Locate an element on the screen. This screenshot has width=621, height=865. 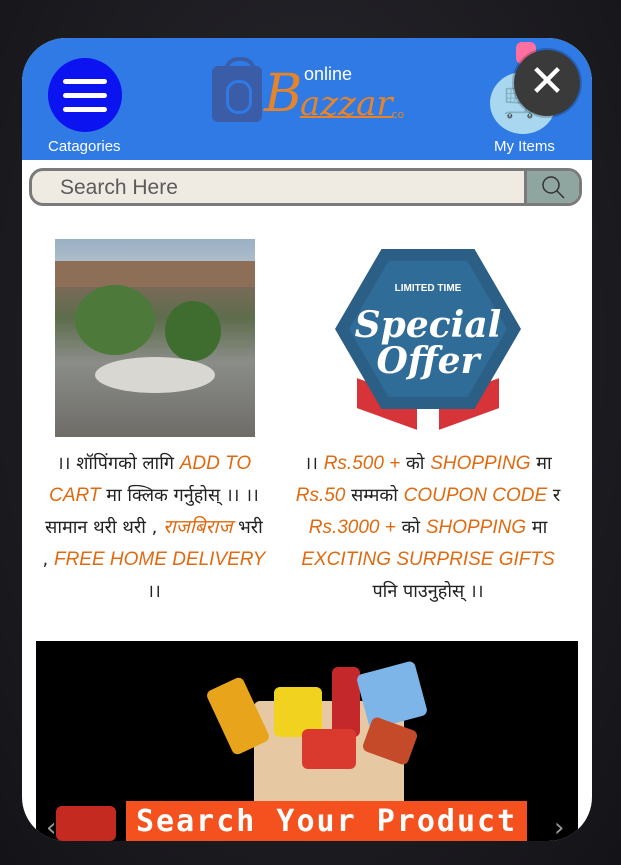
carousel-next-button: › is located at coordinates (559, 827).